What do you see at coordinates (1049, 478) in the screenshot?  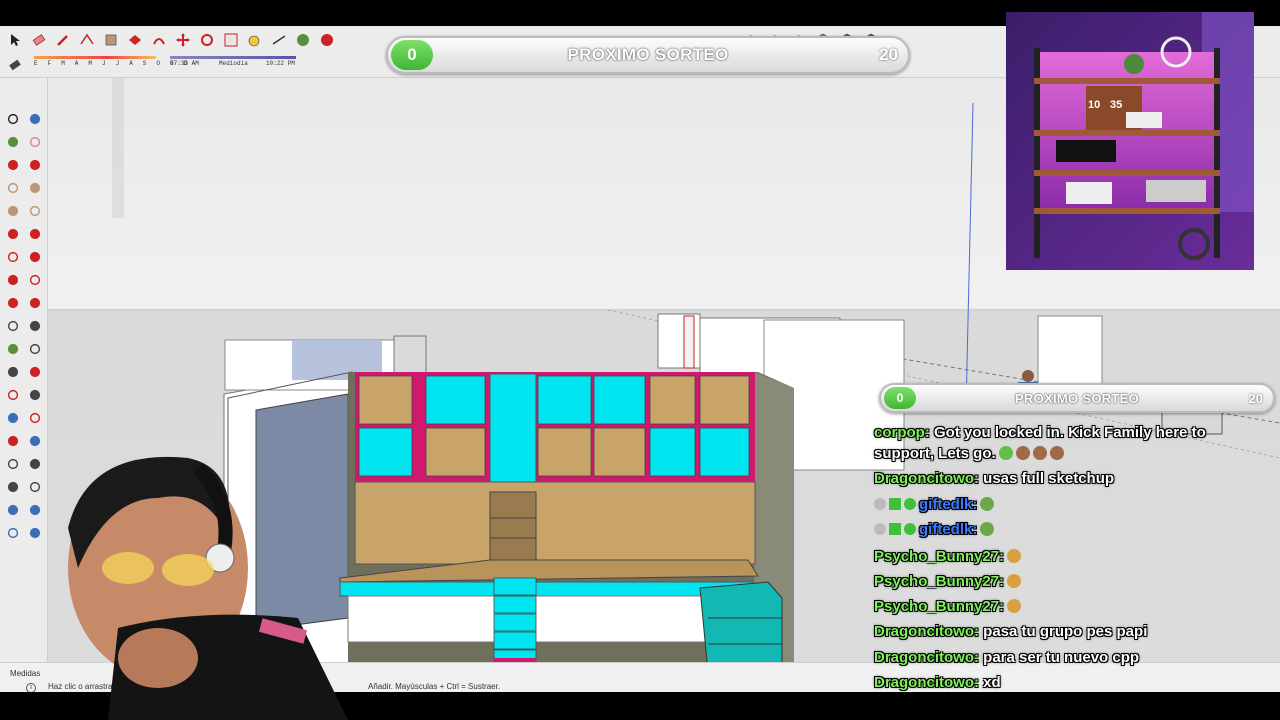 I see `chat-text: usas full sketchup` at bounding box center [1049, 478].